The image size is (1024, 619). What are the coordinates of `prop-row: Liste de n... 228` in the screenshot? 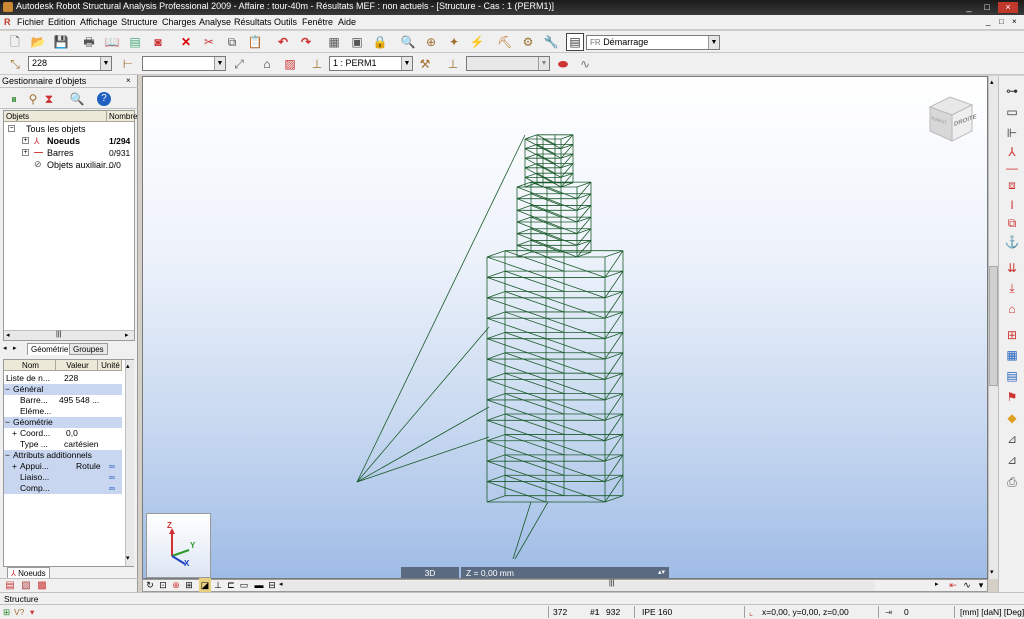 It's located at (63, 378).